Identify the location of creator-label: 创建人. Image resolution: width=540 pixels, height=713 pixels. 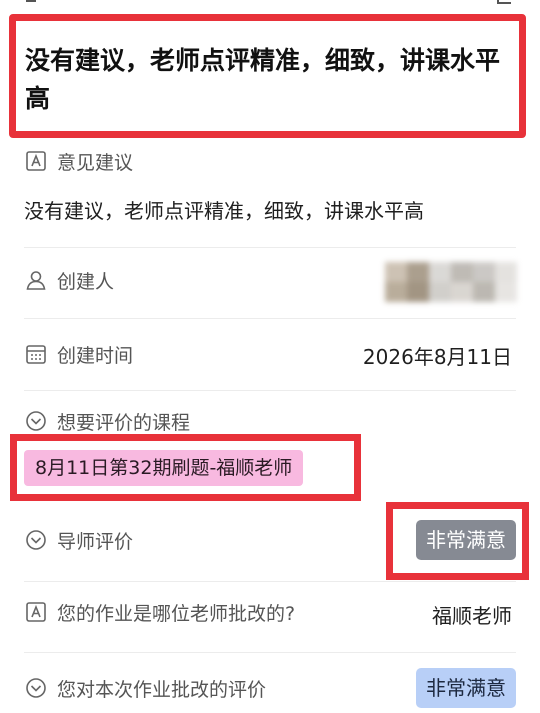
(69, 280).